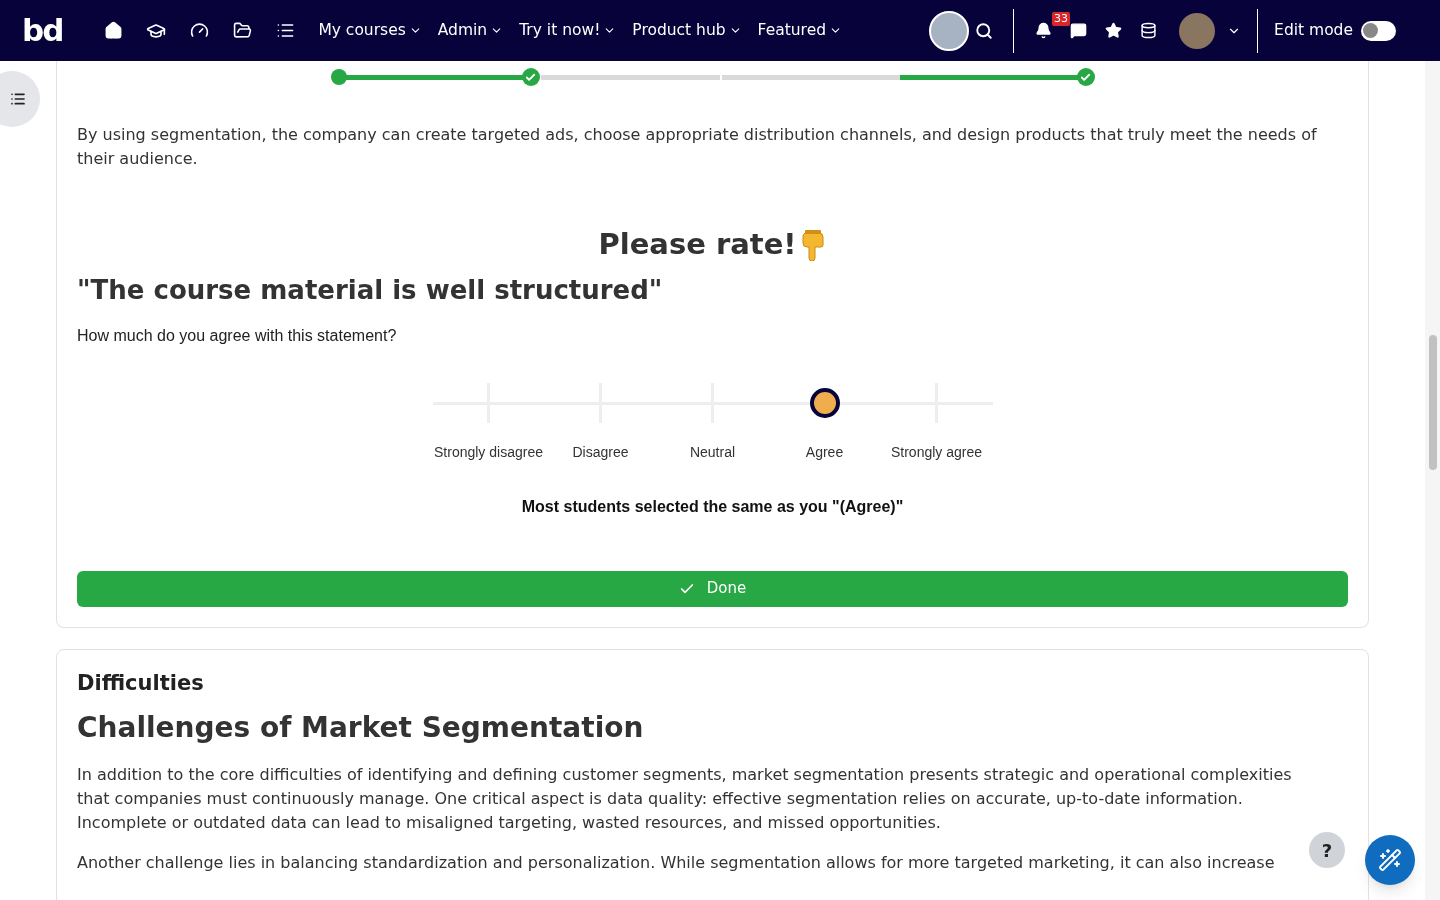 The width and height of the screenshot is (1440, 900). Describe the element at coordinates (800, 30) in the screenshot. I see `nav-menu: Featured` at that location.